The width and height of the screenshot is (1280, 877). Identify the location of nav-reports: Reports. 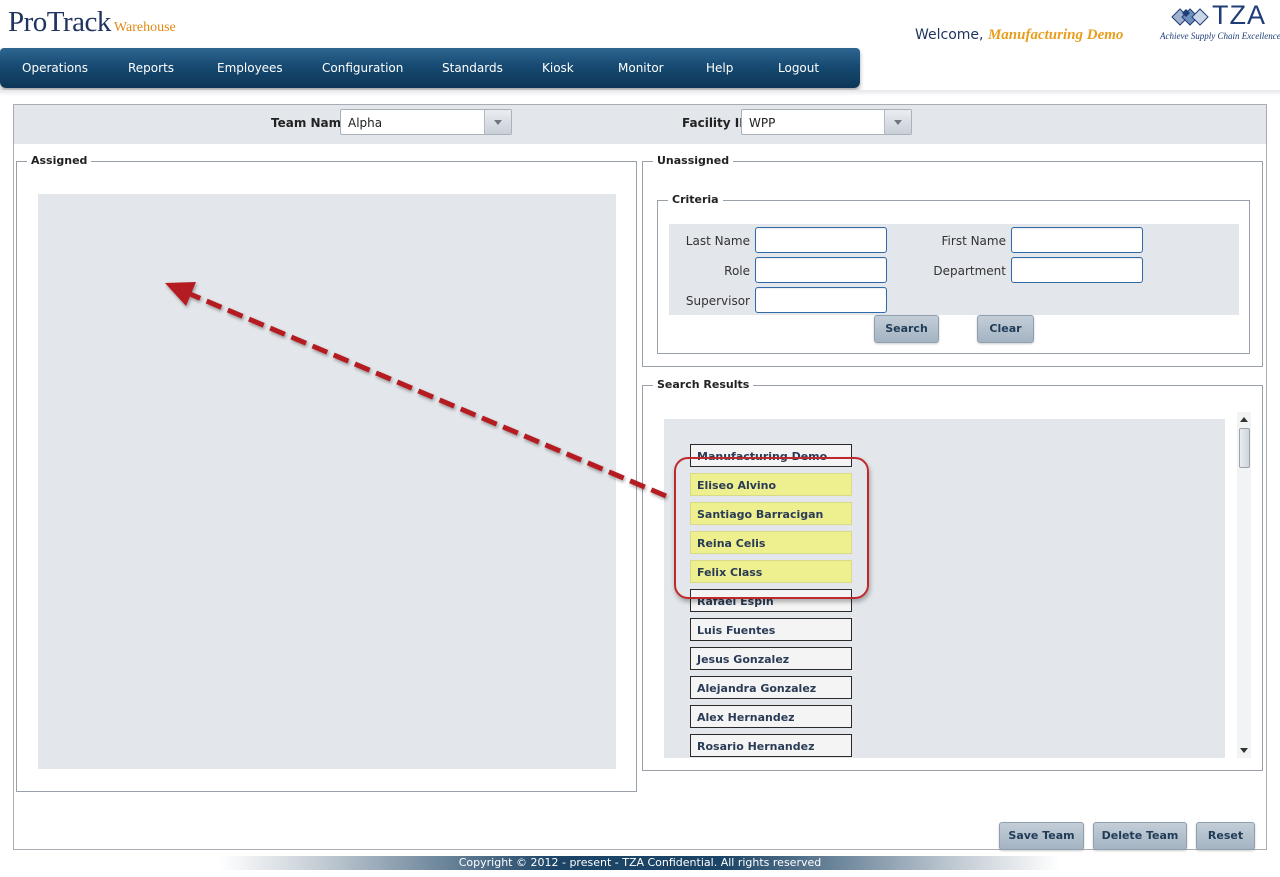
(151, 68).